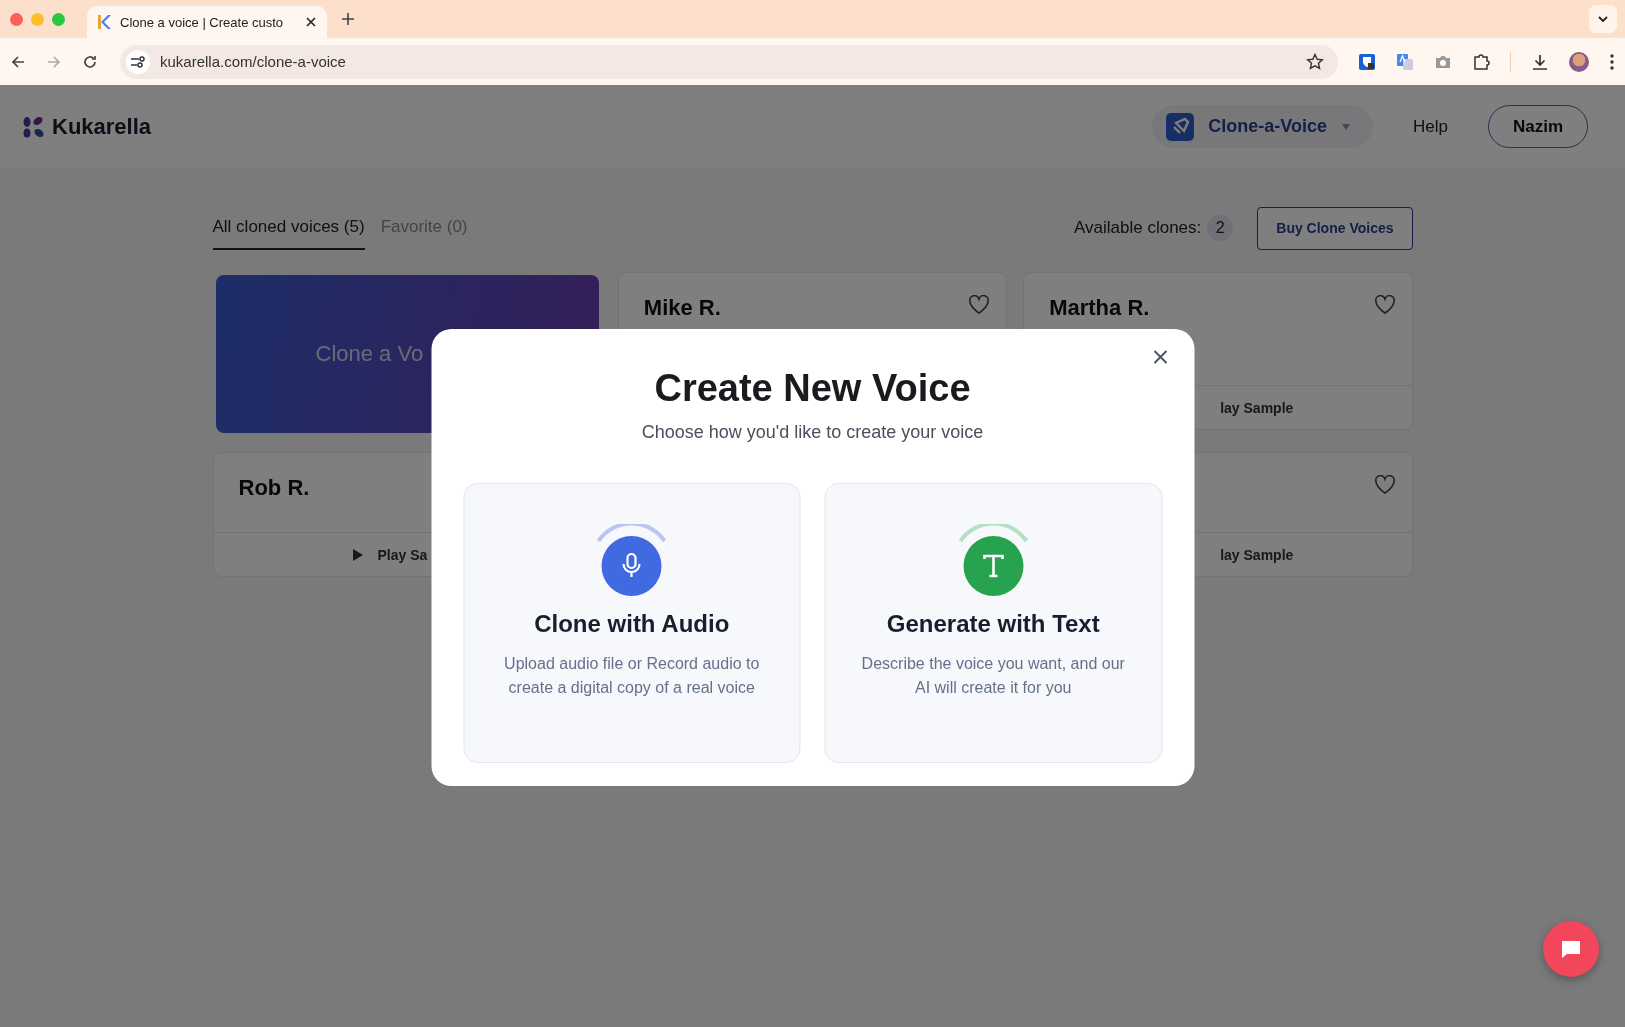  I want to click on browser-tab: Clone a voice | Create custo, so click(207, 22).